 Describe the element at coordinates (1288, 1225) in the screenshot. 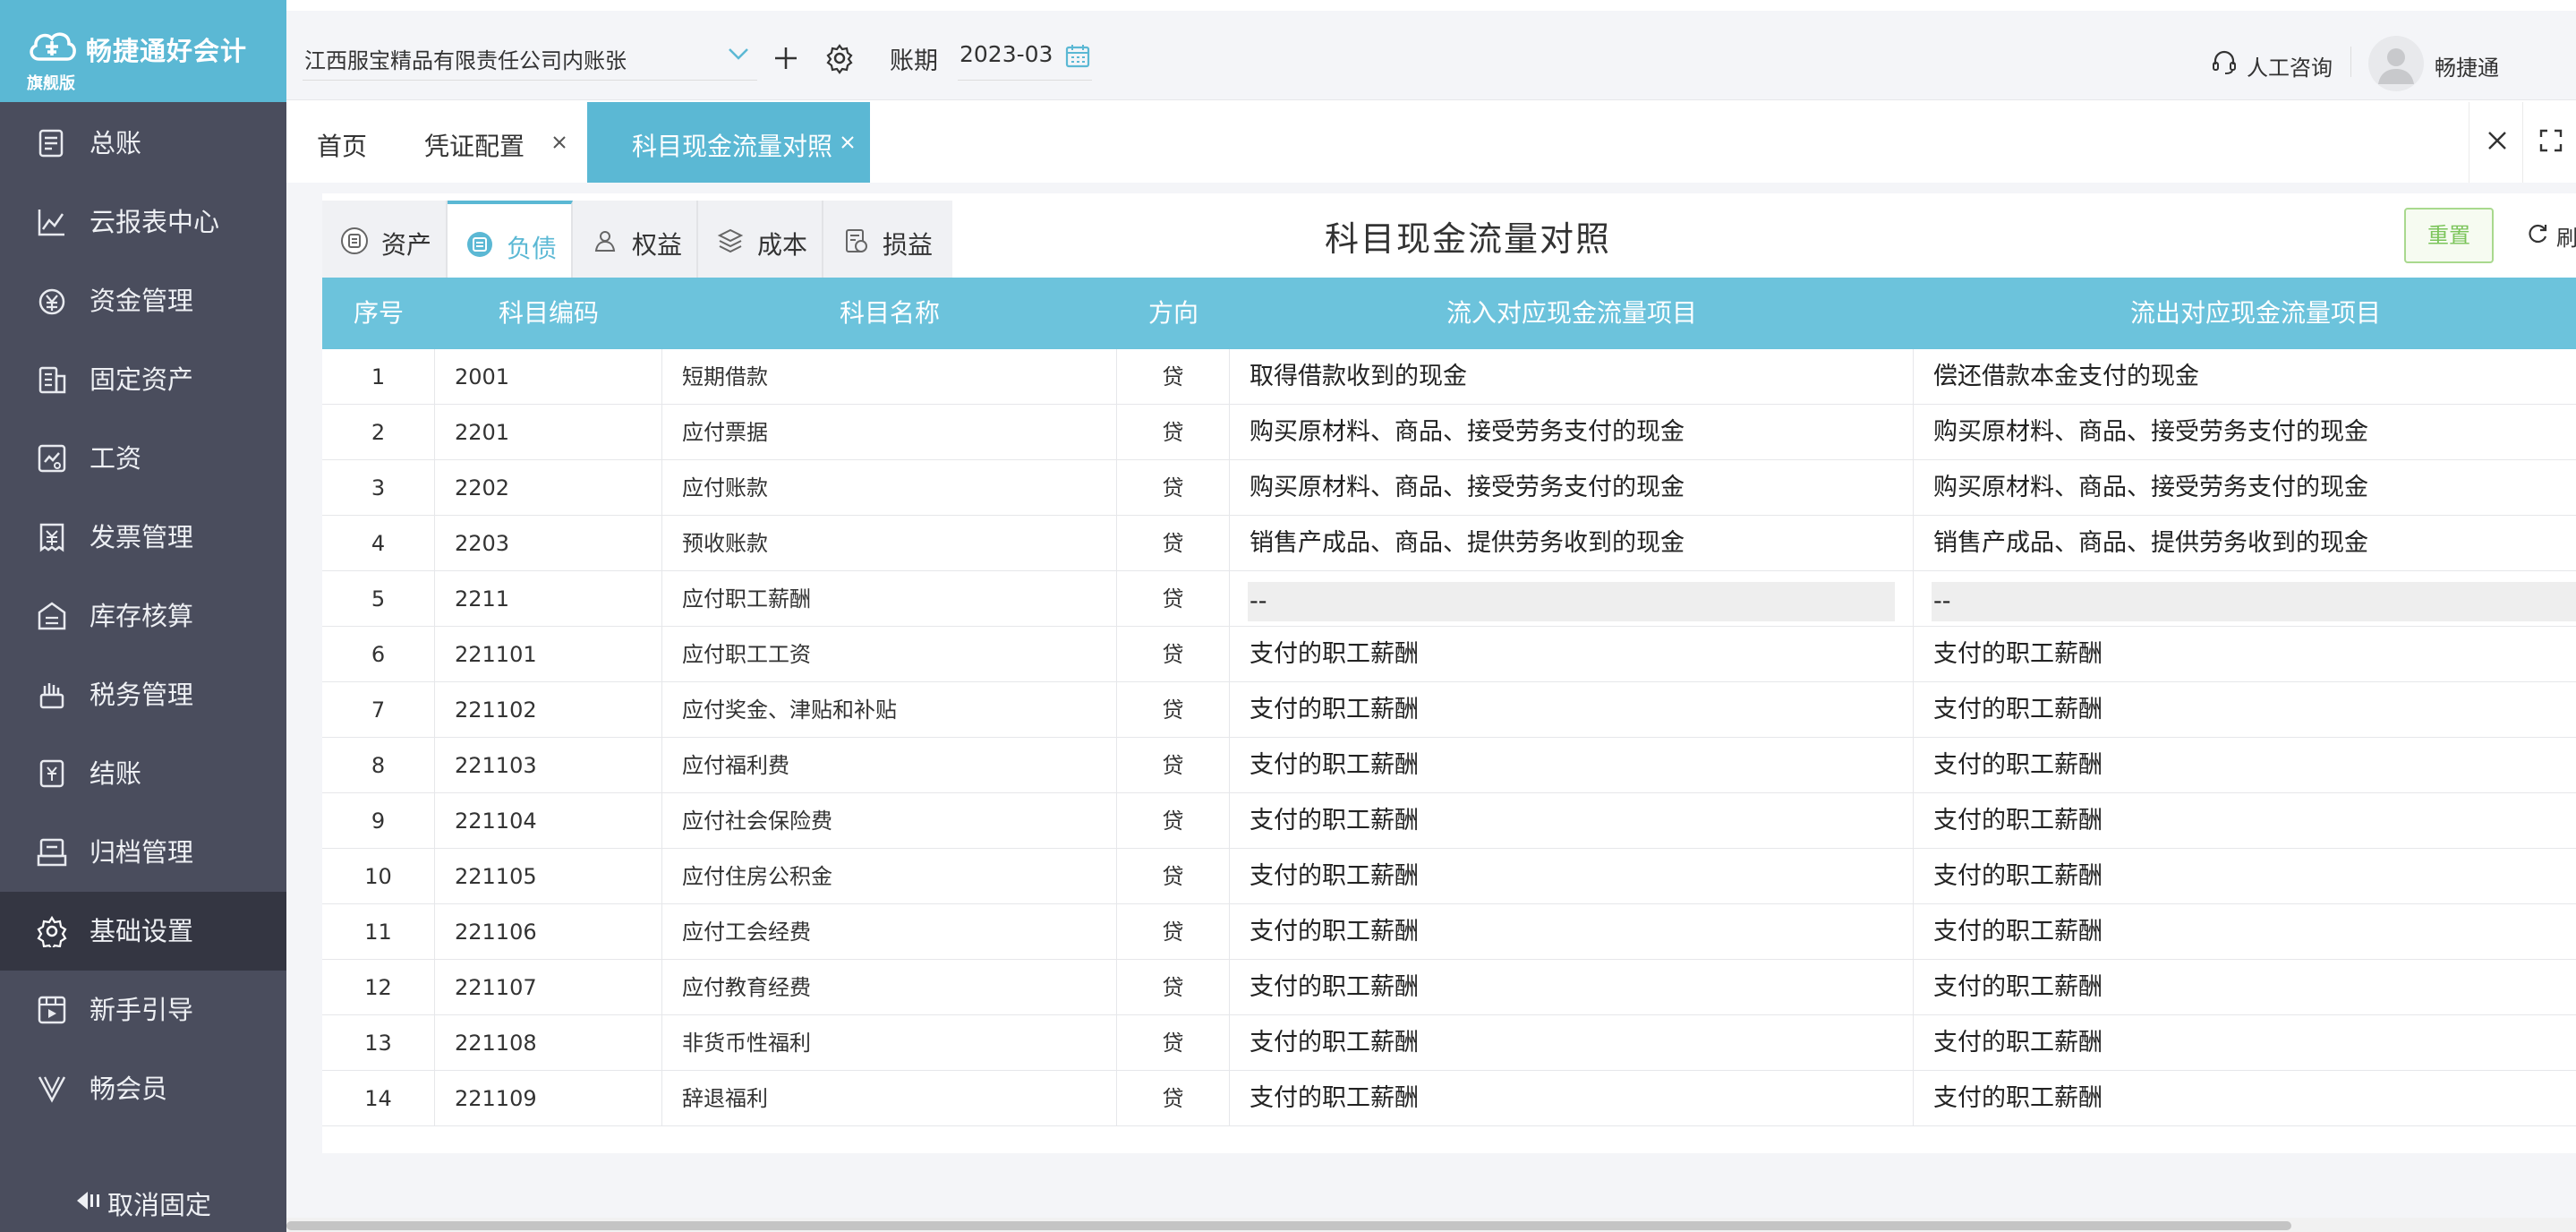

I see `scrollbar-thumb` at that location.